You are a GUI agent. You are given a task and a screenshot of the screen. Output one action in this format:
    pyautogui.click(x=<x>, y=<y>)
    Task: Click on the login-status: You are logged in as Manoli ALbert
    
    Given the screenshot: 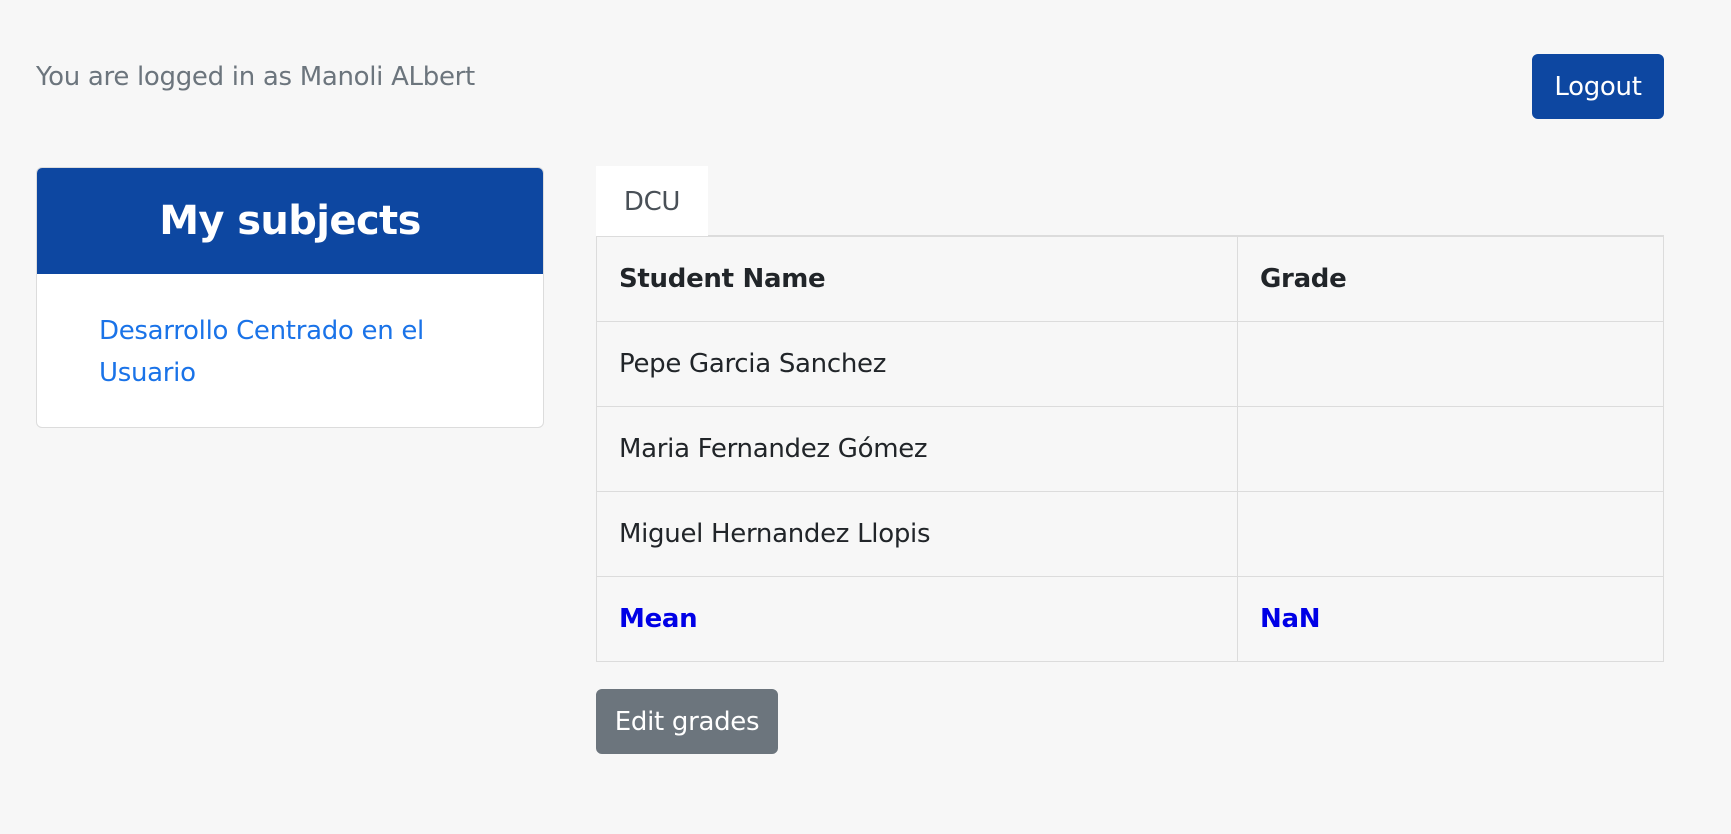 What is the action you would take?
    pyautogui.click(x=255, y=77)
    